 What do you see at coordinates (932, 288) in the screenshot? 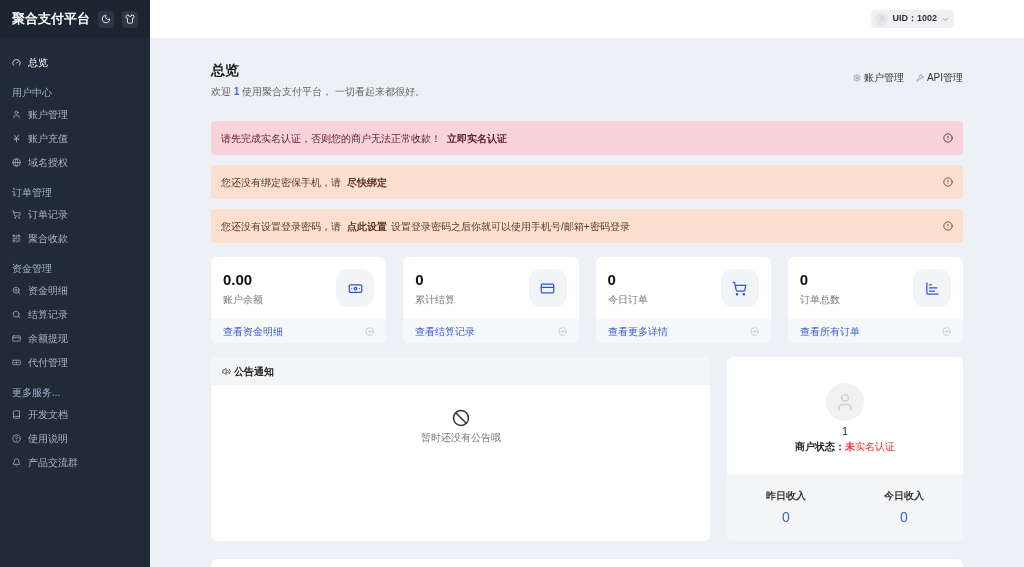
I see `bar-chart-icon` at bounding box center [932, 288].